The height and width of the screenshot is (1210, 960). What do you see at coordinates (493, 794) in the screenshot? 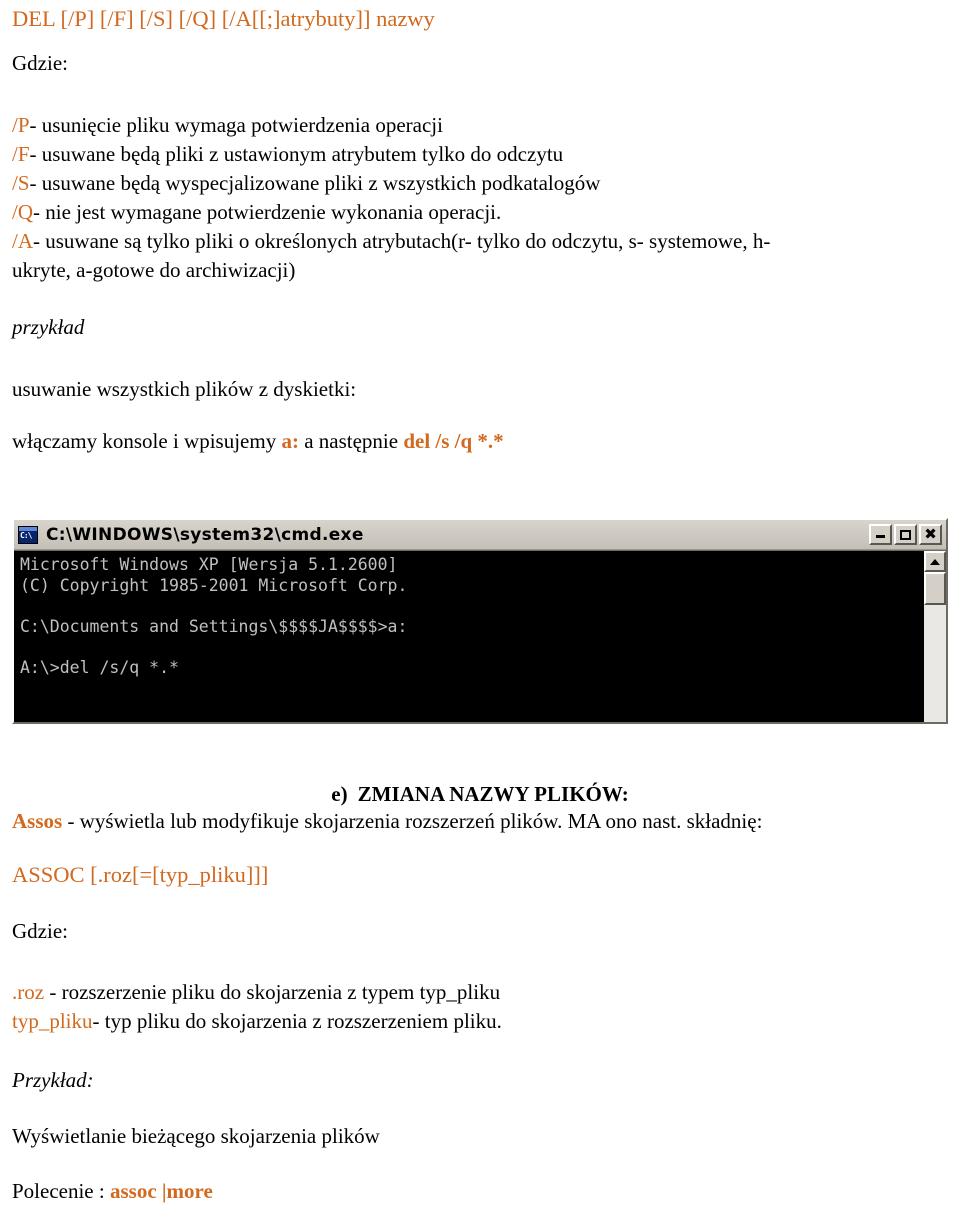
I see `heading-text: ZMIANA NAZWY PLIKÓW:` at bounding box center [493, 794].